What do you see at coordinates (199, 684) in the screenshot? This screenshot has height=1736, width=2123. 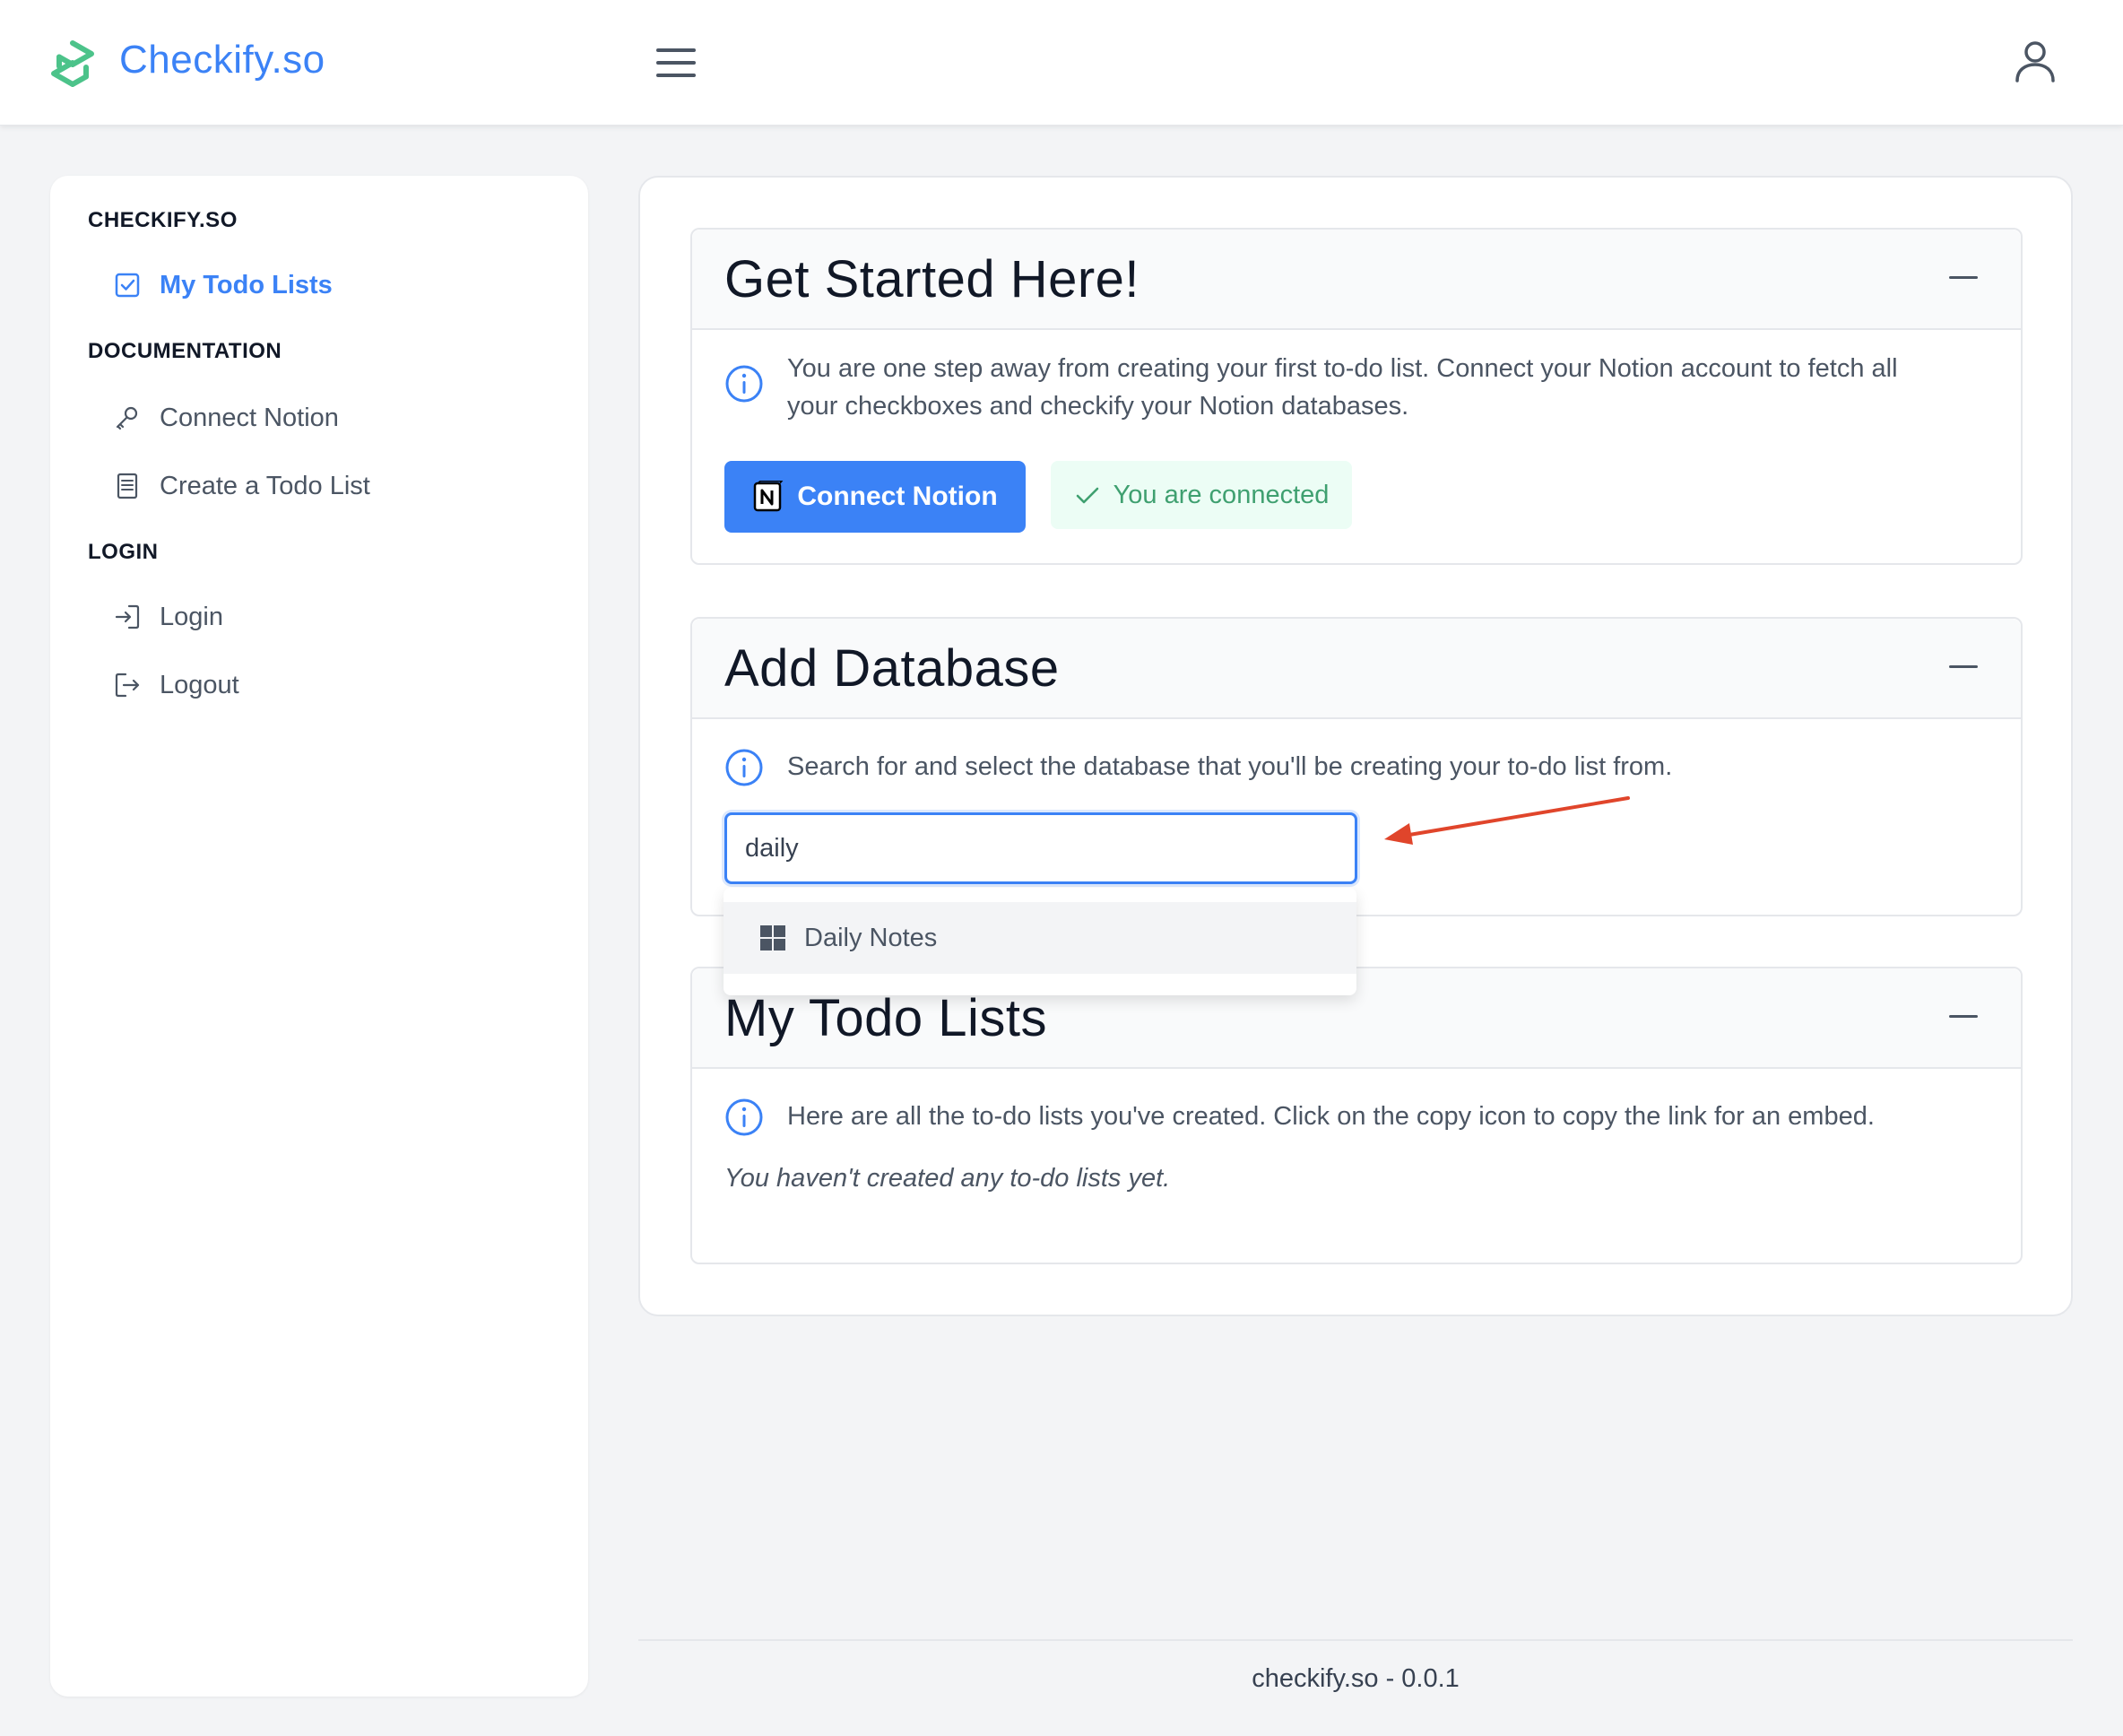 I see `sidebar-item-label: Logout` at bounding box center [199, 684].